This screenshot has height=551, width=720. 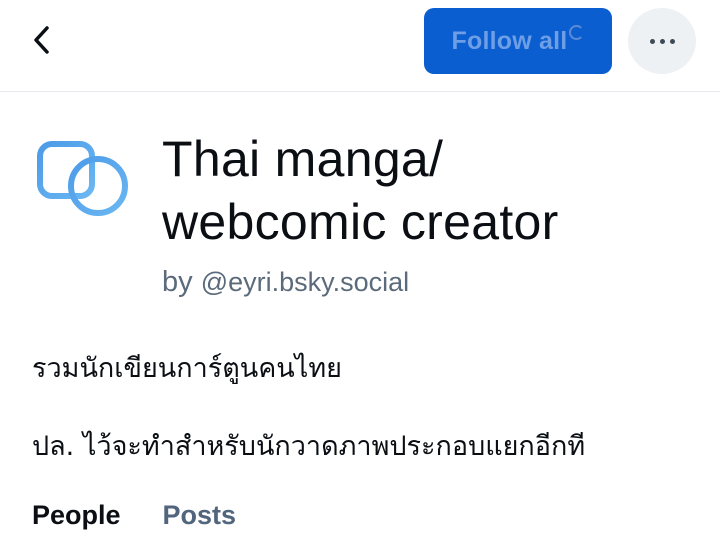 I want to click on follow-all-label: Follow all, so click(x=509, y=40).